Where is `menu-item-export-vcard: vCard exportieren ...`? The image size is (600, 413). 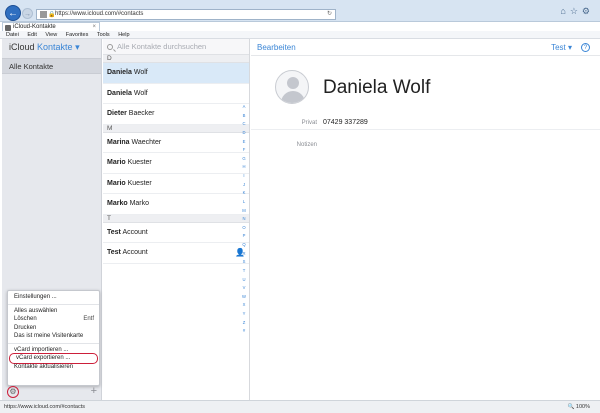
menu-item-export-vcard: vCard exportieren ... is located at coordinates (53, 358).